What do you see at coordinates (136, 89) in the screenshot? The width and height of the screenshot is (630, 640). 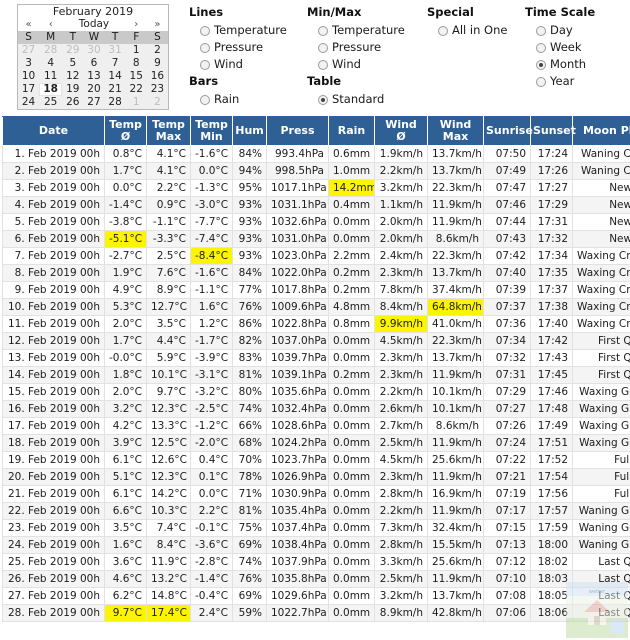 I see `calendar-day: 22` at bounding box center [136, 89].